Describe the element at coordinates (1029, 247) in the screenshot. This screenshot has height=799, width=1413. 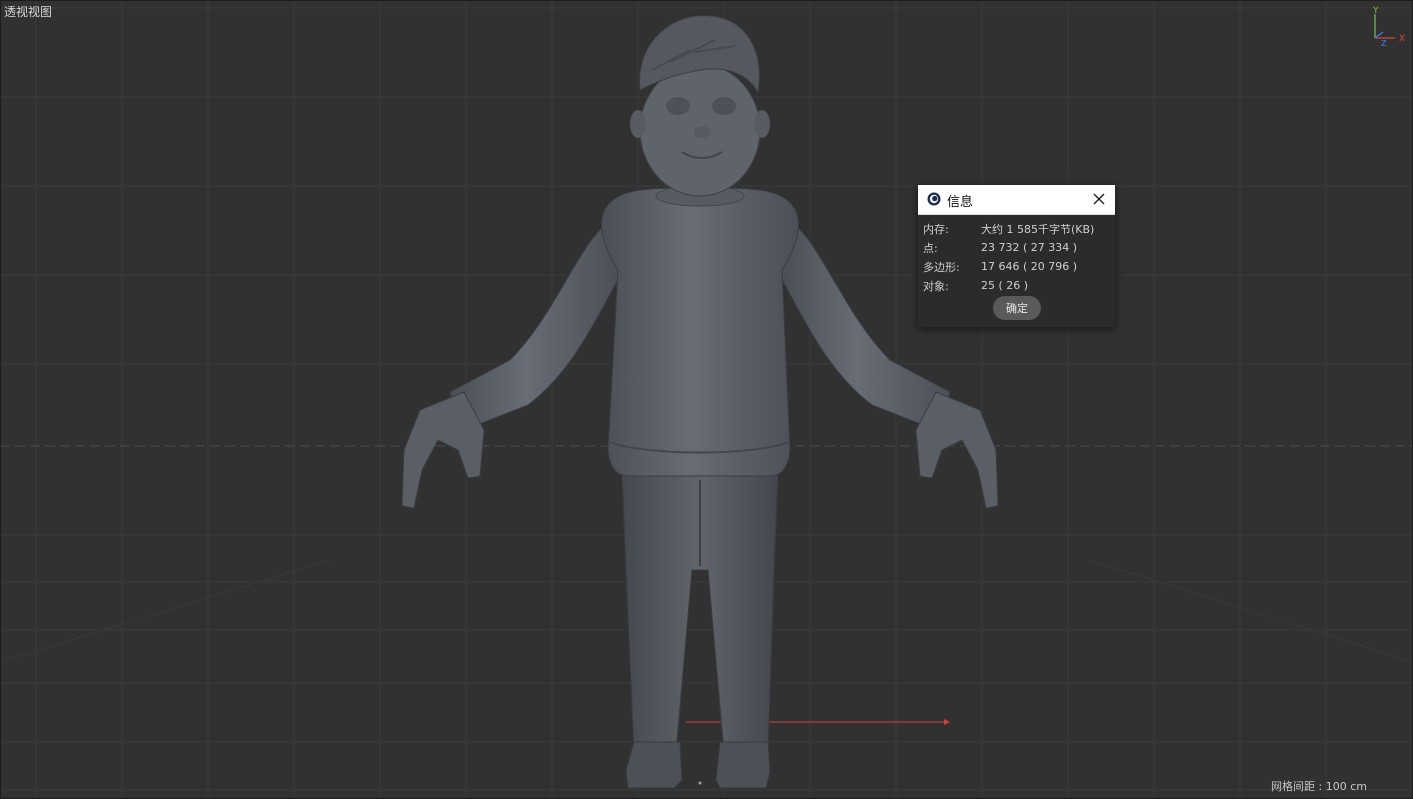
I see `info-value: 23 732 ( 27 334 )` at that location.